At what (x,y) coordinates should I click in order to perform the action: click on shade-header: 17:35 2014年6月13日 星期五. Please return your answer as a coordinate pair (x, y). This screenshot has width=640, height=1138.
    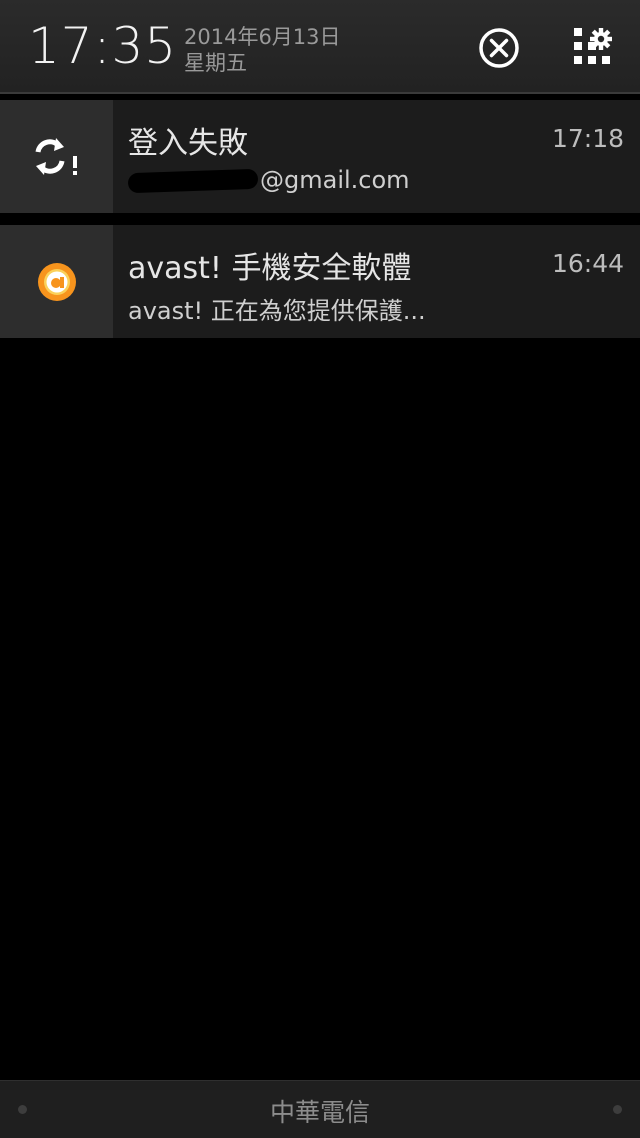
    Looking at the image, I should click on (320, 47).